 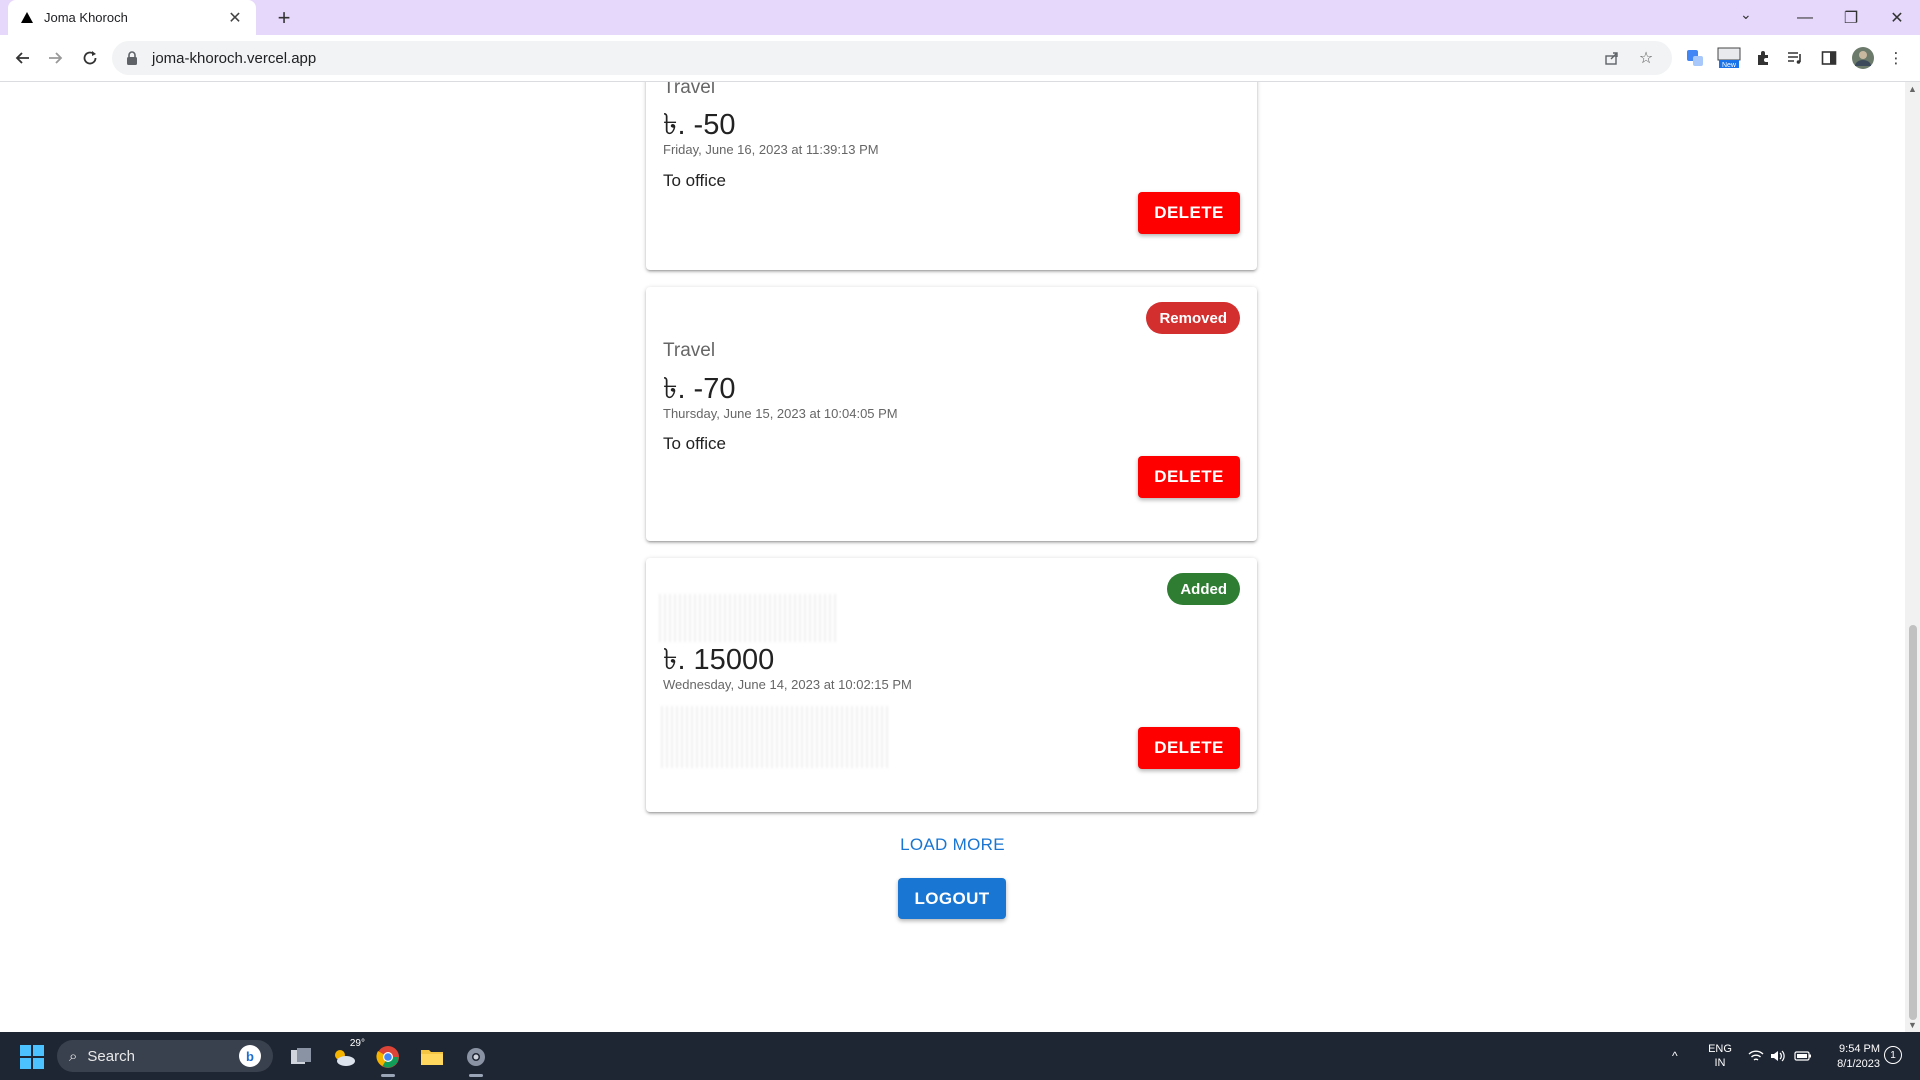 I want to click on windows-start-icon, so click(x=32, y=1057).